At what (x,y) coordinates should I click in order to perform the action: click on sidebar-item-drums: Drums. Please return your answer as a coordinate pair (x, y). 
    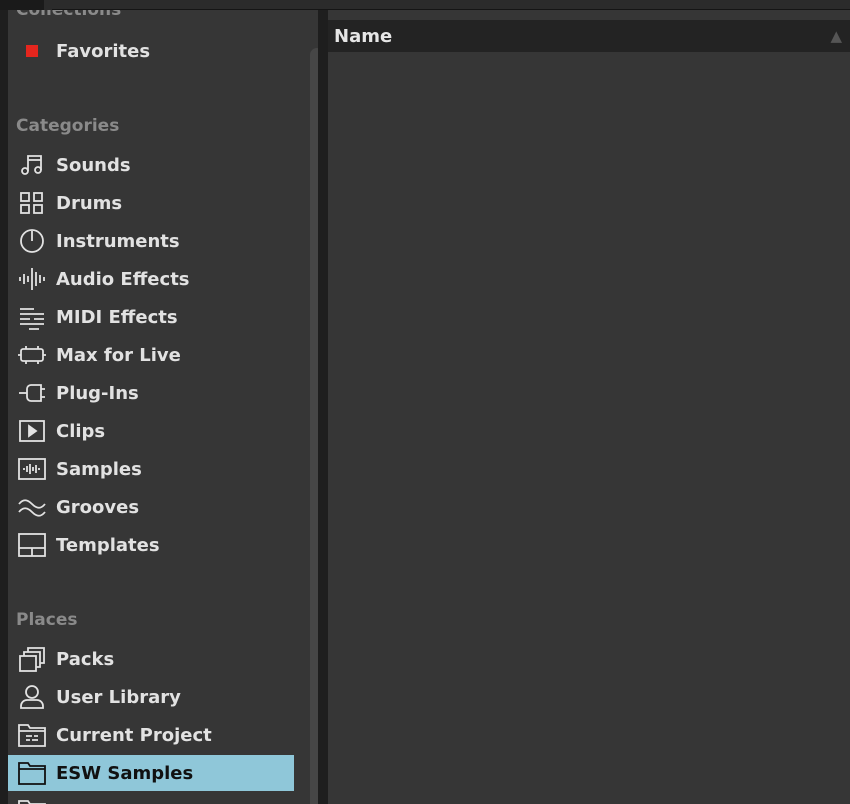
    Looking at the image, I should click on (151, 203).